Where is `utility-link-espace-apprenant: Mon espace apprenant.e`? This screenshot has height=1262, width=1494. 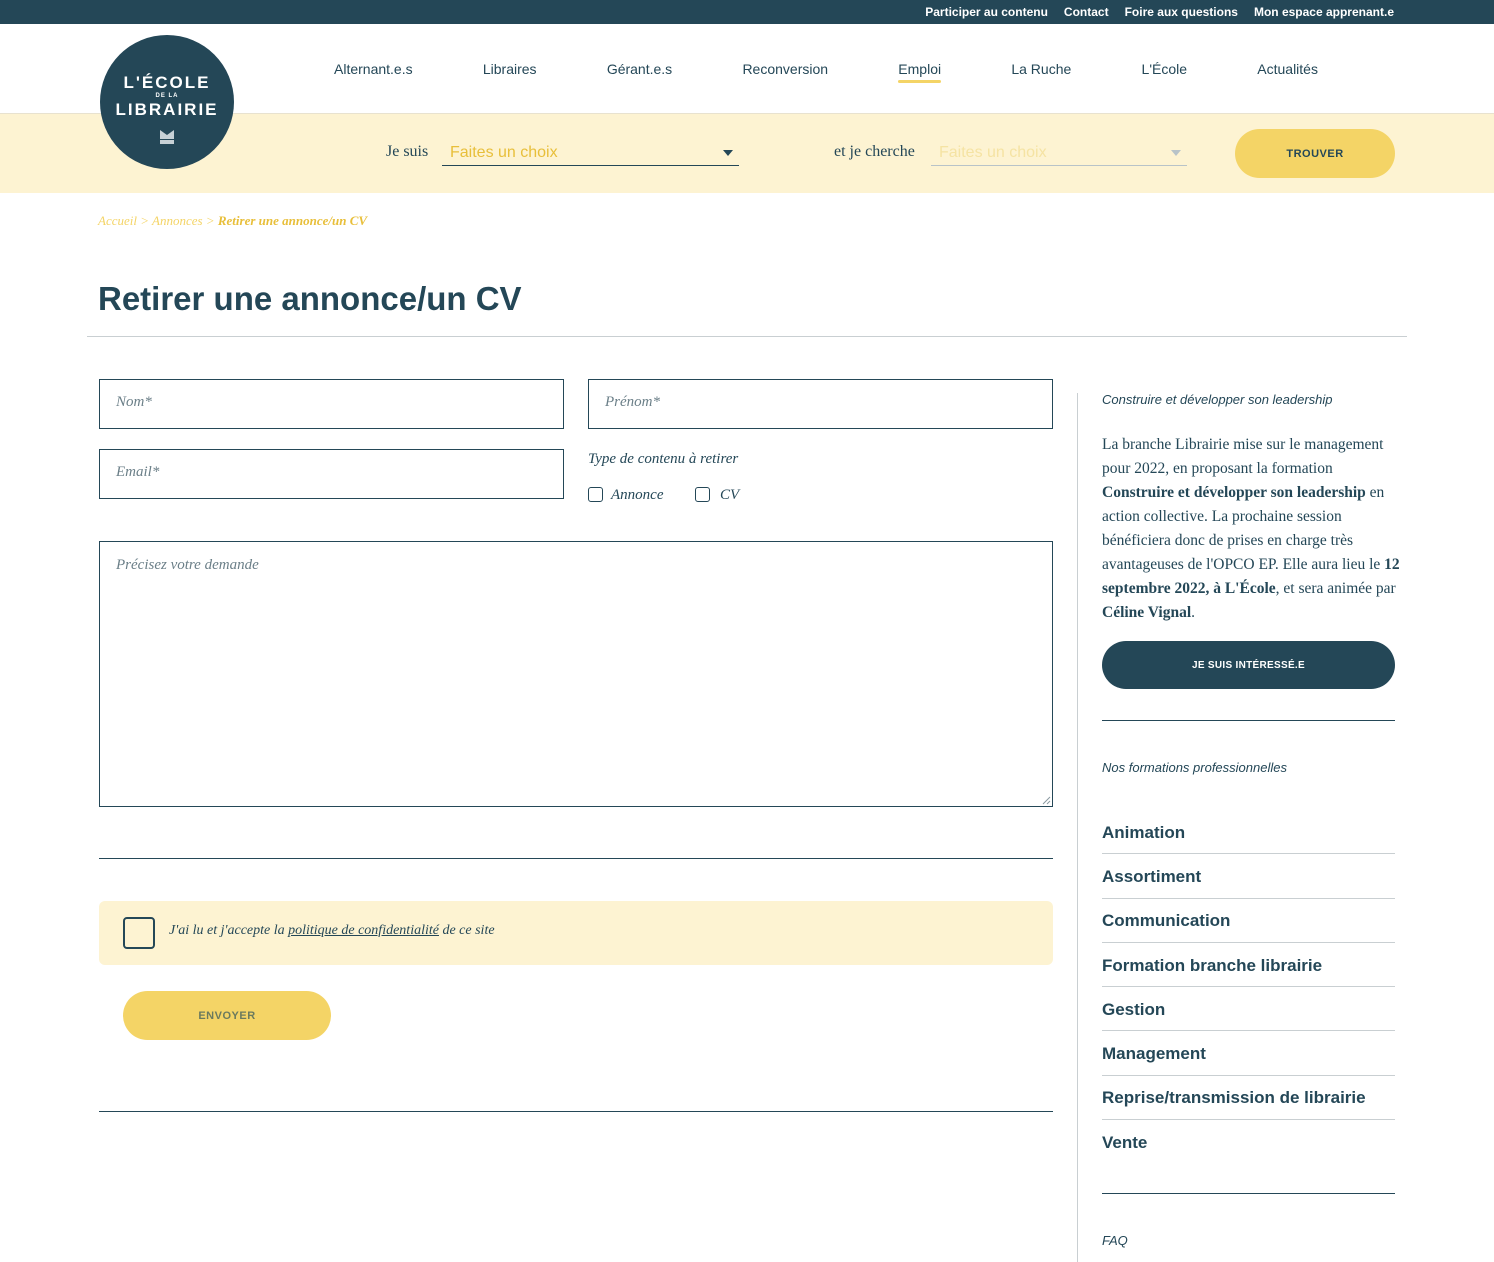 utility-link-espace-apprenant: Mon espace apprenant.e is located at coordinates (1324, 12).